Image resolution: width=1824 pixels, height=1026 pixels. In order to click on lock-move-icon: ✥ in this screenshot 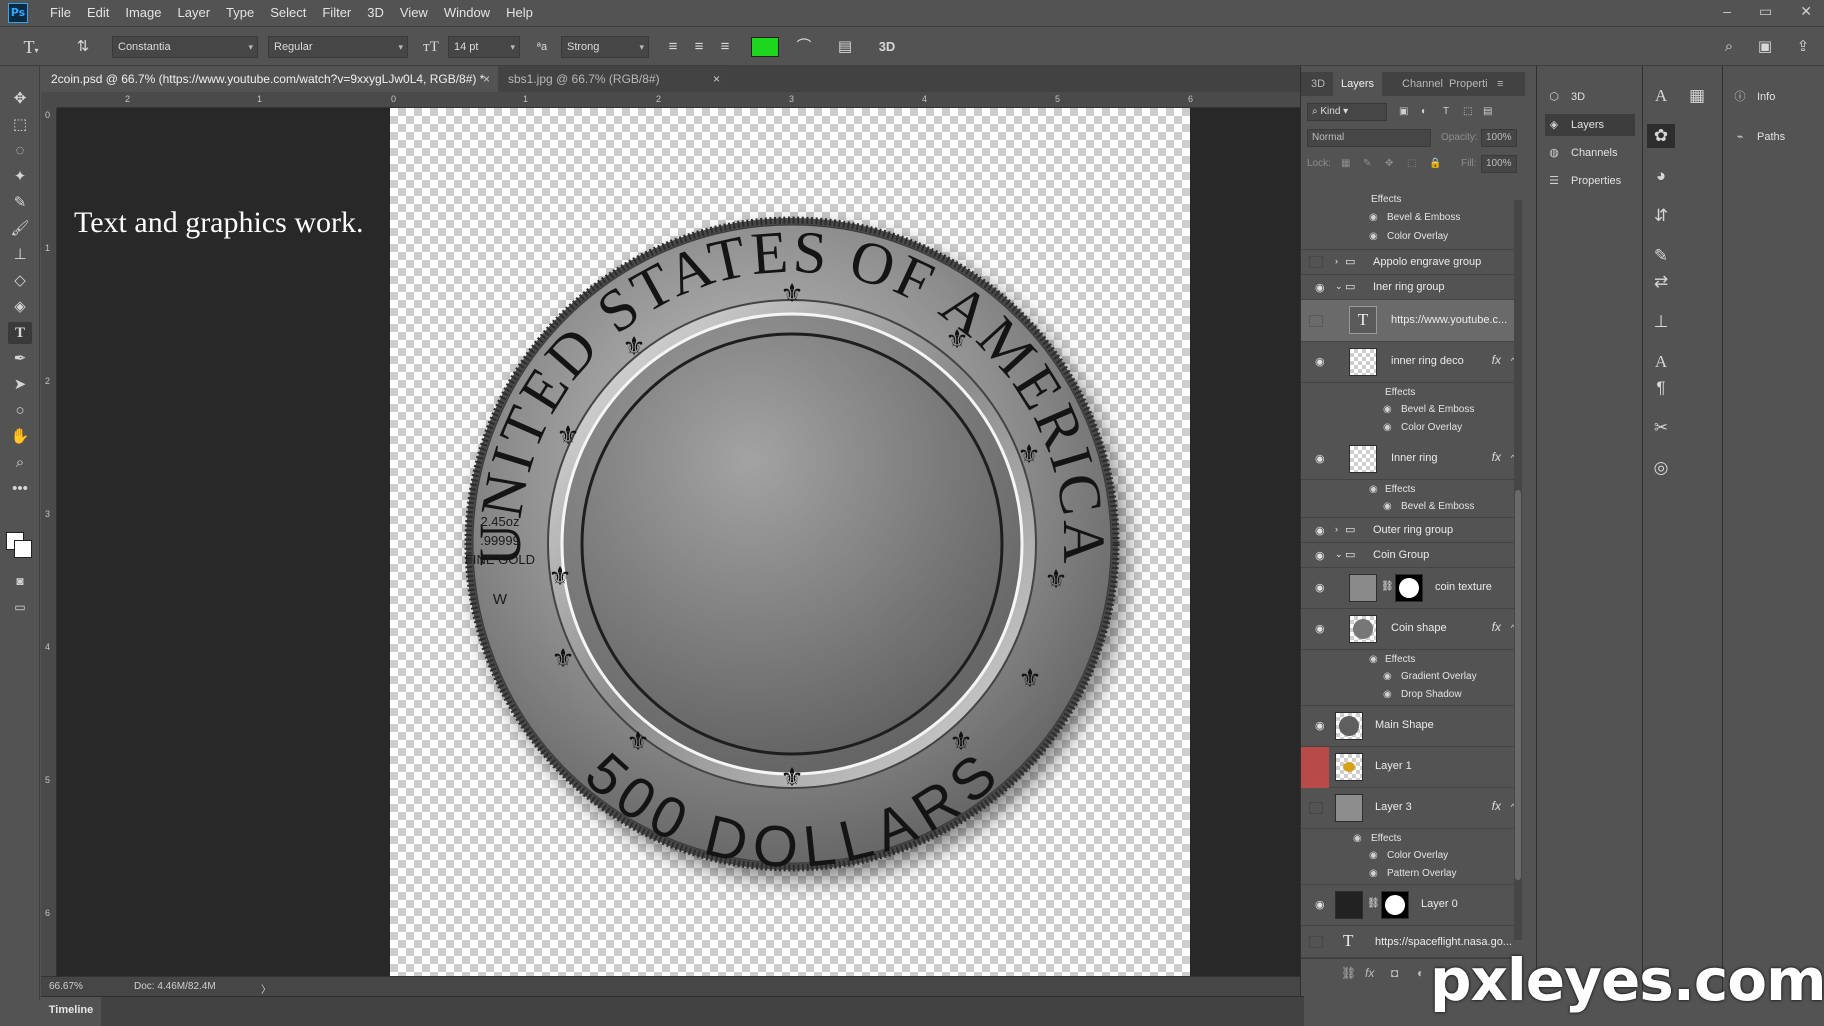, I will do `click(1389, 163)`.